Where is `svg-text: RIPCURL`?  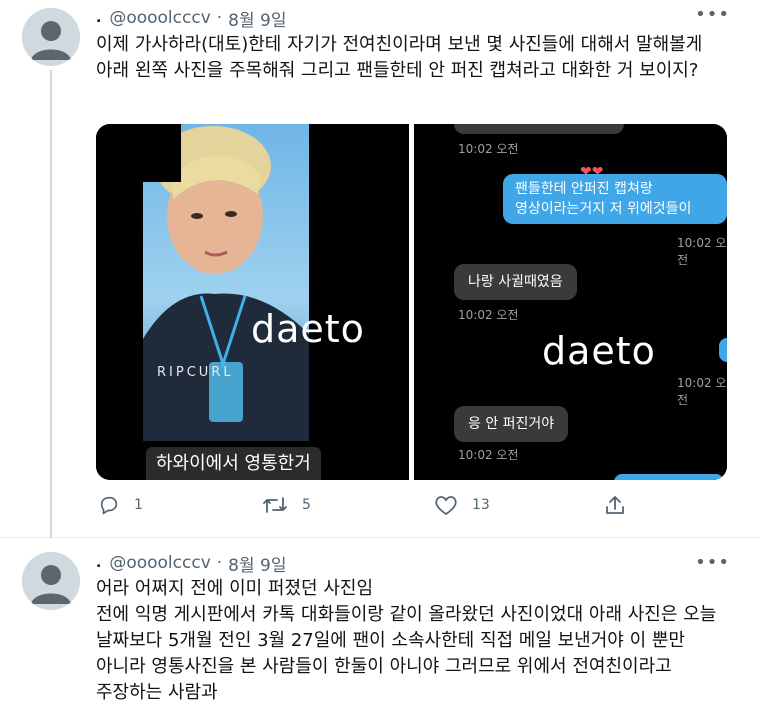
svg-text: RIPCURL is located at coordinates (195, 372).